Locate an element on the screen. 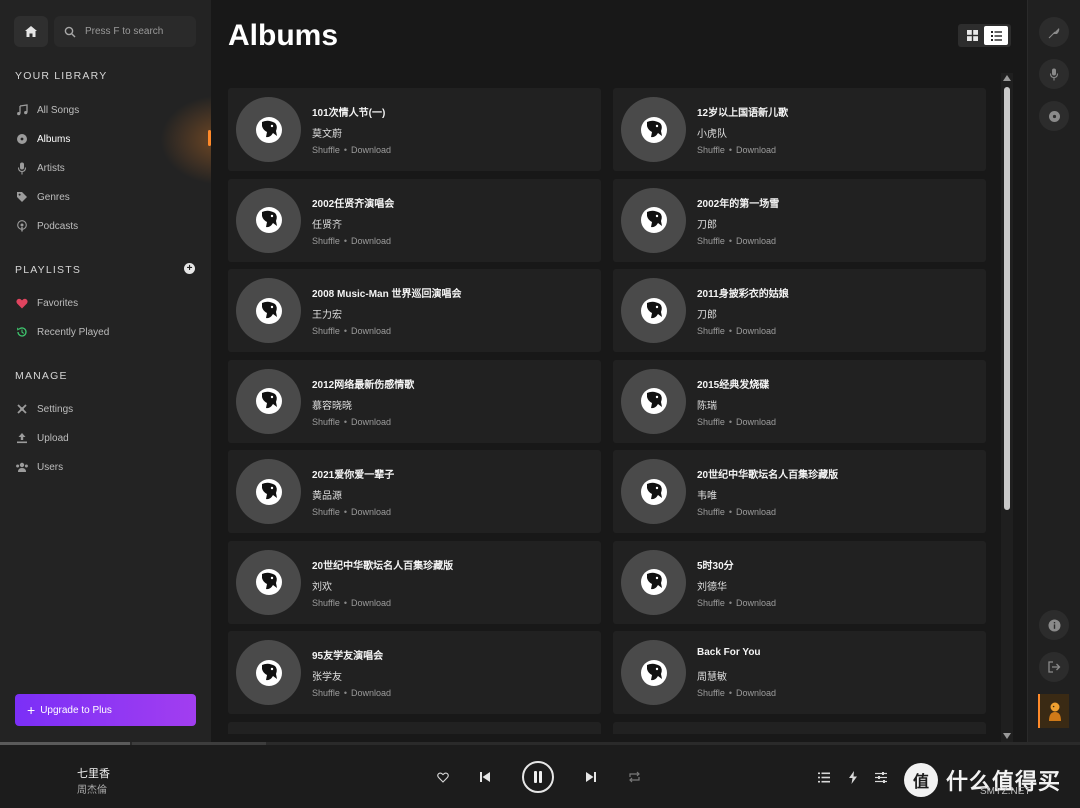 Image resolution: width=1080 pixels, height=808 pixels. home-button is located at coordinates (31, 31).